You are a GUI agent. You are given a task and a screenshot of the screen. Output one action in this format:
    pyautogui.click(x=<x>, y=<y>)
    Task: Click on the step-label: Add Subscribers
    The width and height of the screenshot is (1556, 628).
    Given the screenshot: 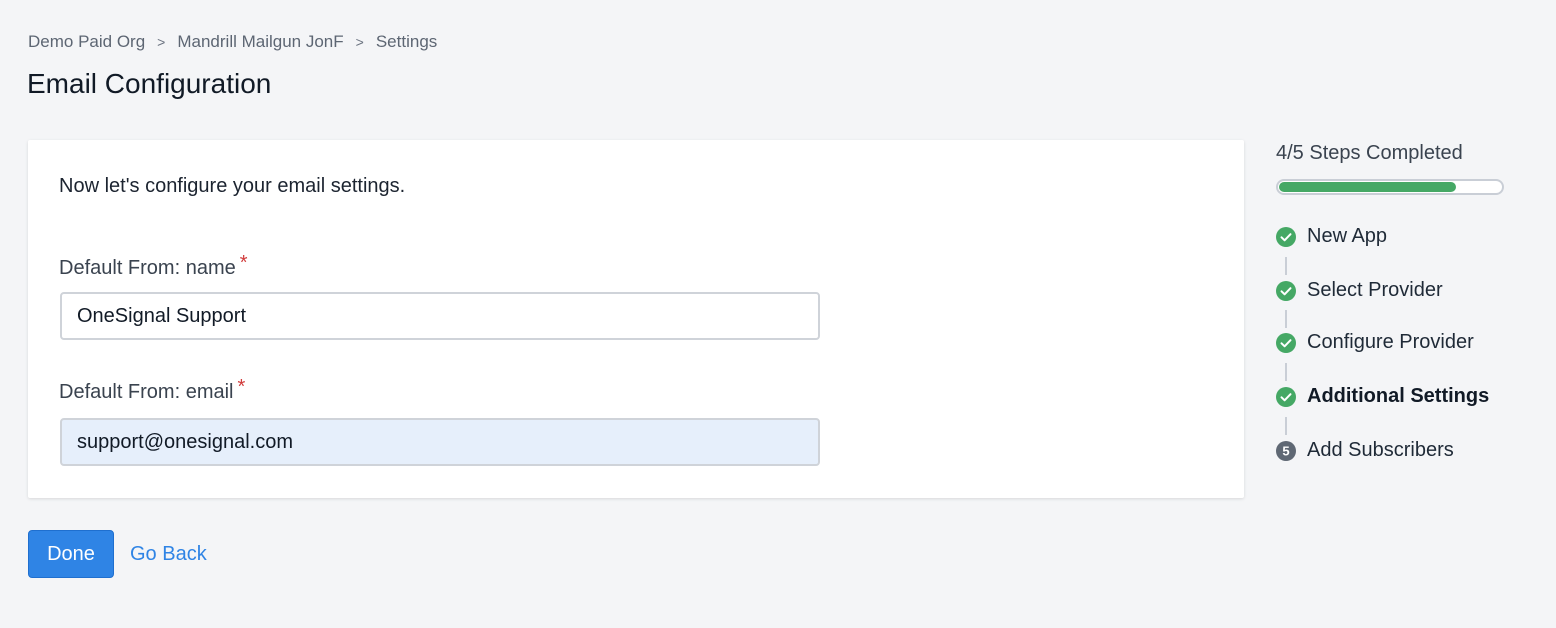 What is the action you would take?
    pyautogui.click(x=1380, y=450)
    